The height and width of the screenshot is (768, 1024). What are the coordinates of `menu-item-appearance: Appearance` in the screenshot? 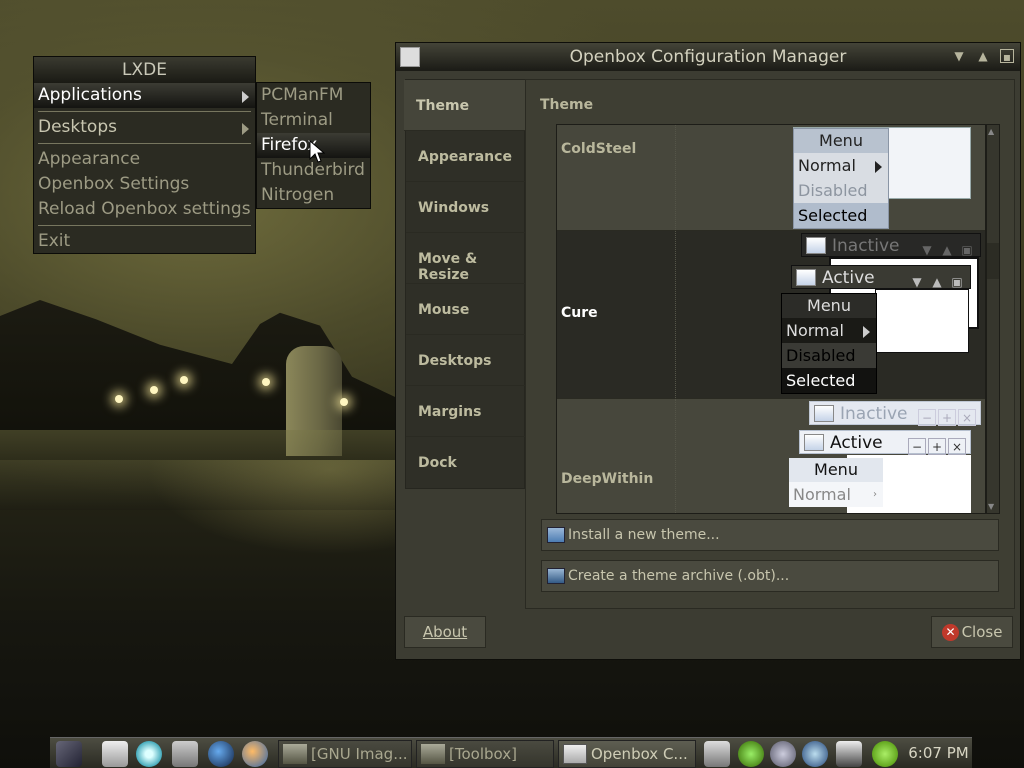 It's located at (144, 159).